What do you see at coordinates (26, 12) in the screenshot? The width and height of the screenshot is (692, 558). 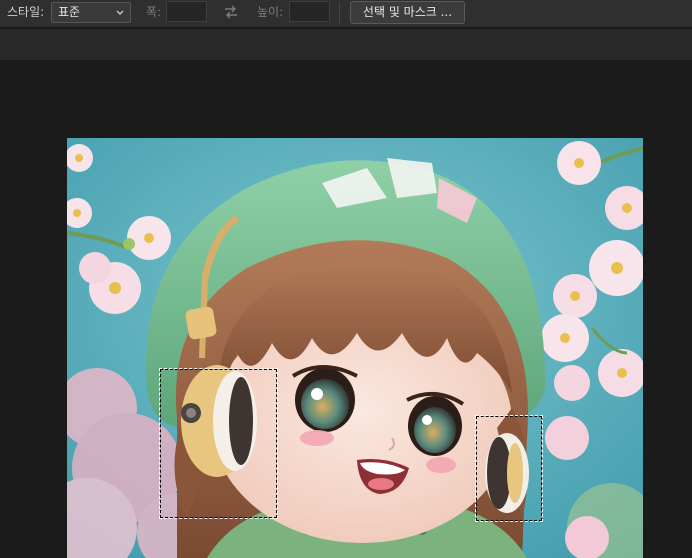 I see `style-label: 스타일:` at bounding box center [26, 12].